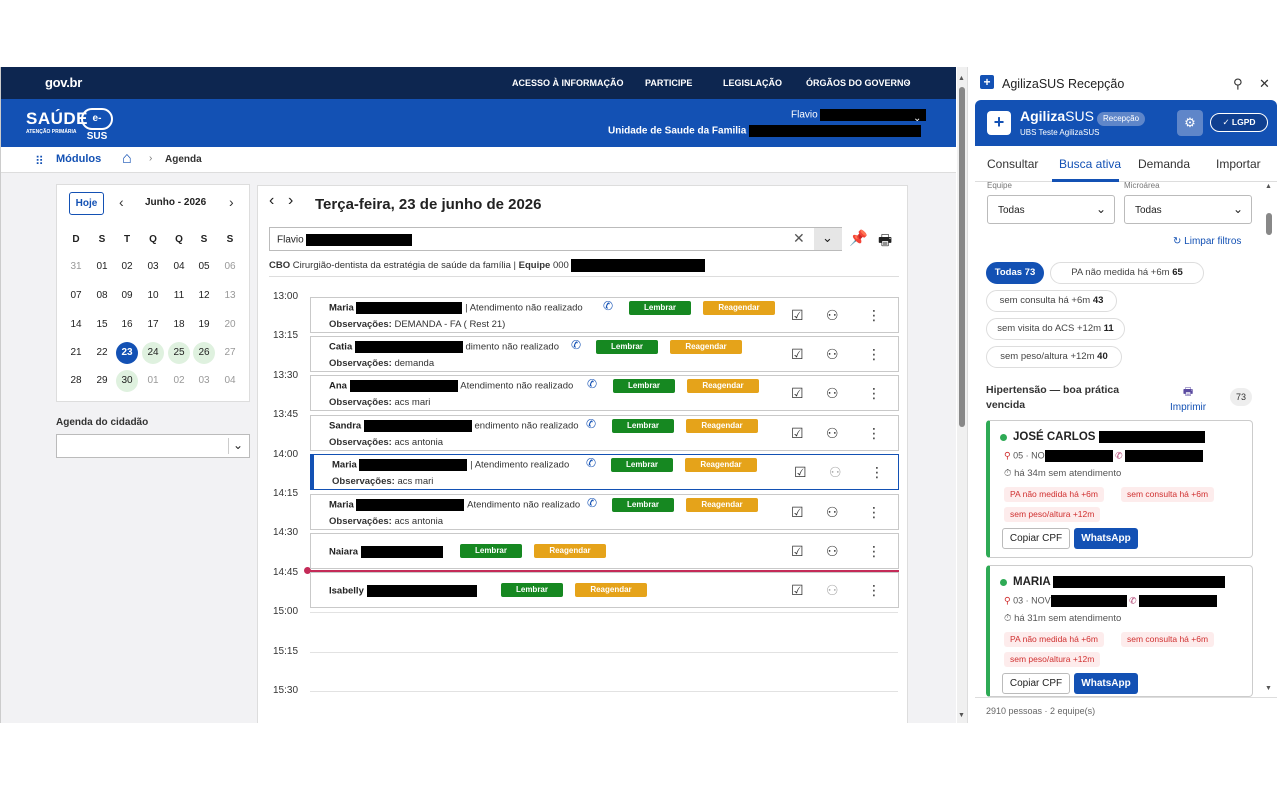 The image size is (1280, 800). I want to click on home-icon: ⌂, so click(127, 159).